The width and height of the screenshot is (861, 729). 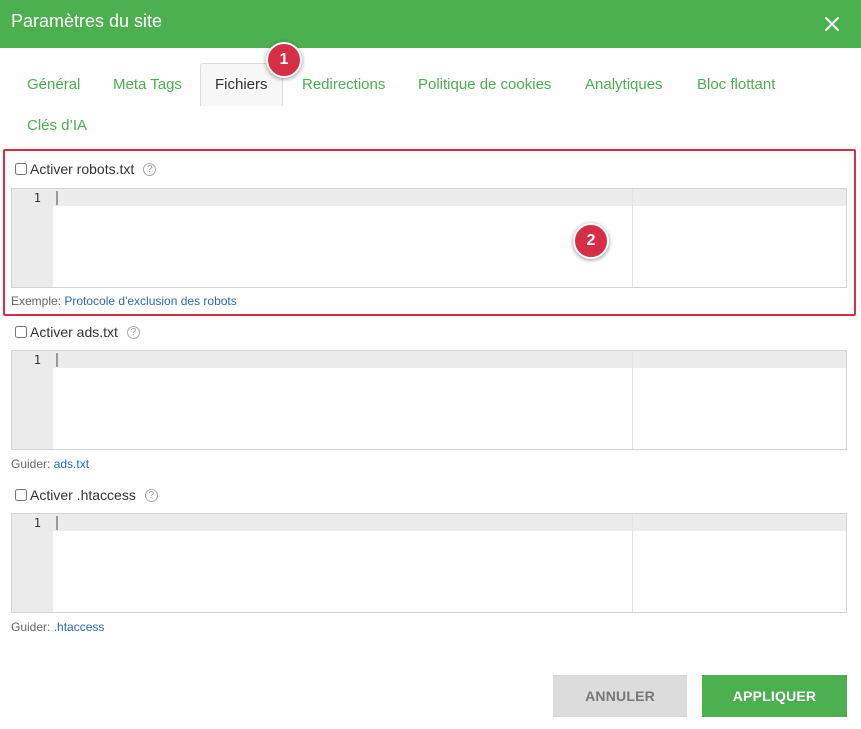 I want to click on ads-hint: Guider: ads.txt, so click(x=50, y=464).